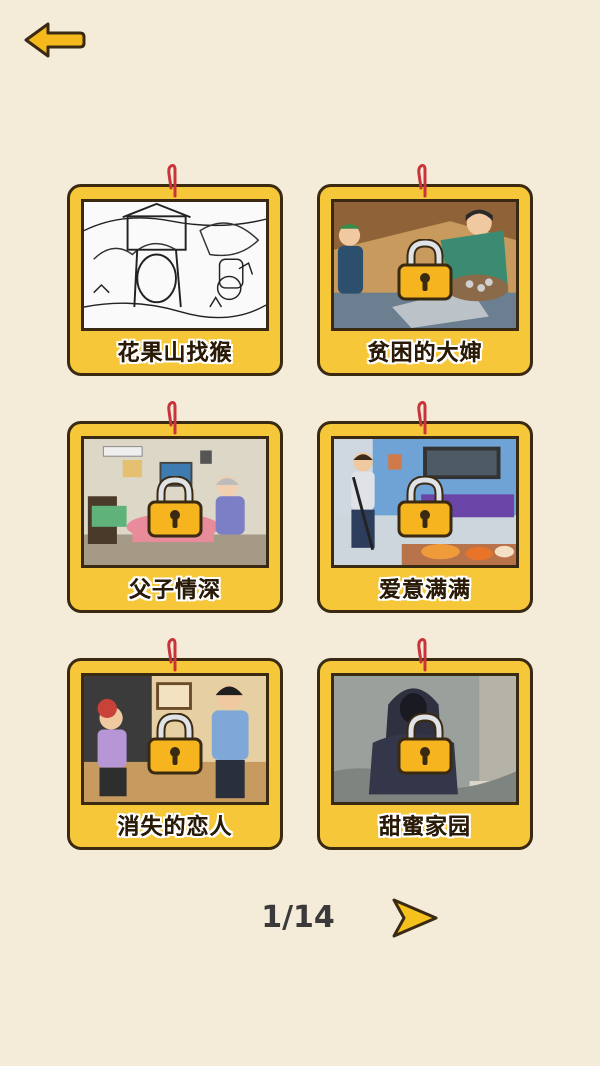 This screenshot has height=1066, width=600. I want to click on level-card-2: 贫困的大婶, so click(425, 270).